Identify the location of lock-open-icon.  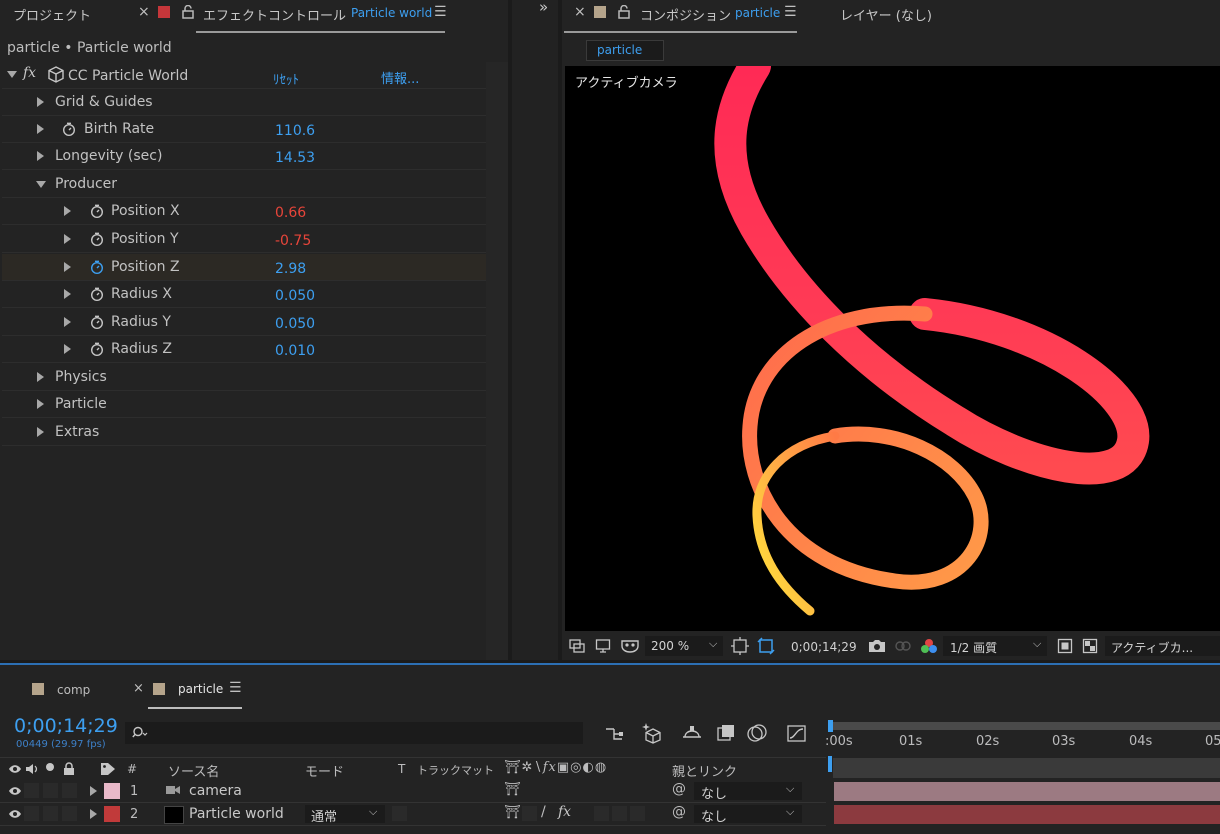
(188, 12).